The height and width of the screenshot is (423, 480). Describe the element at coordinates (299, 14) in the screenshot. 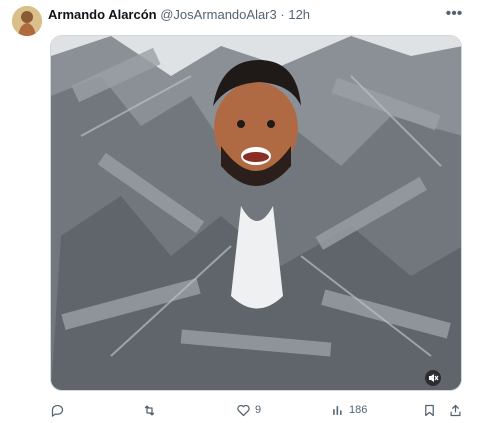

I see `timestamp: 12h` at that location.